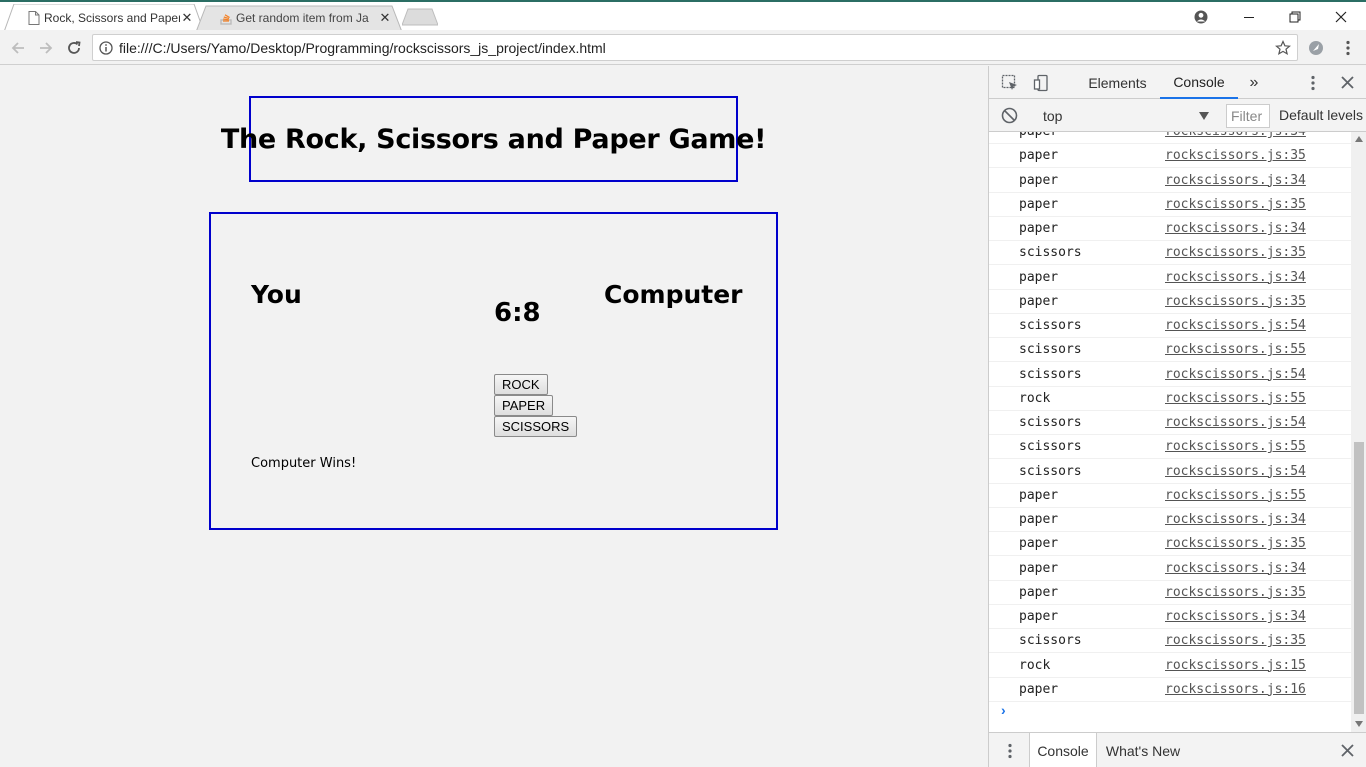 The width and height of the screenshot is (1366, 767). Describe the element at coordinates (521, 384) in the screenshot. I see `rock-button: ROCK` at that location.